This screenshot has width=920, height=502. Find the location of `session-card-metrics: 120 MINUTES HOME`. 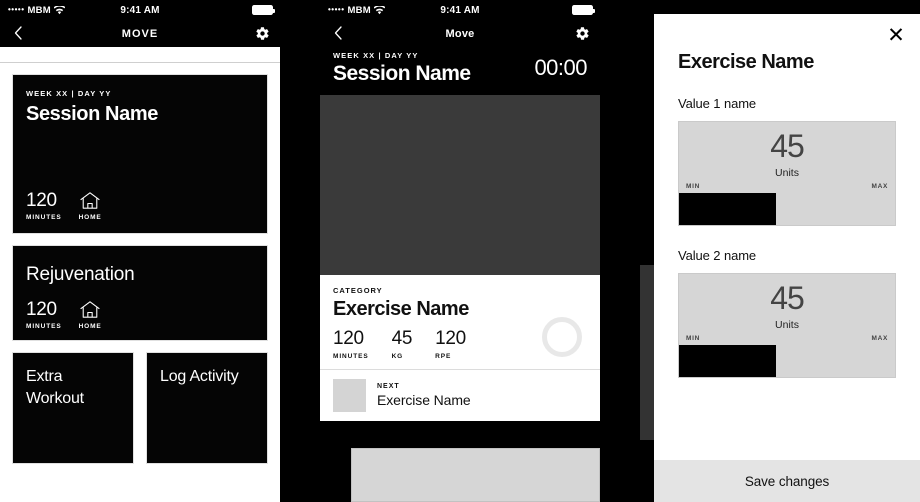

session-card-metrics: 120 MINUTES HOME is located at coordinates (64, 206).